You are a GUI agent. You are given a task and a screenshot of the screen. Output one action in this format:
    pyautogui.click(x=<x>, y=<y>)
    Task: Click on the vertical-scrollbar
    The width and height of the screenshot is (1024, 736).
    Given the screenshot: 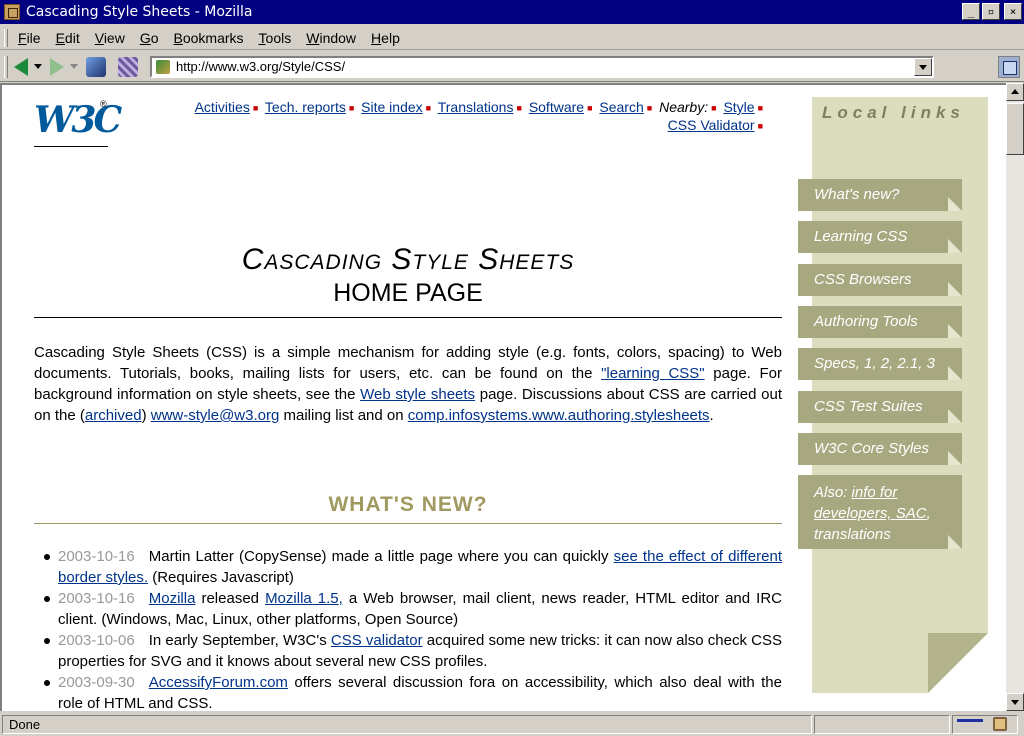 What is the action you would take?
    pyautogui.click(x=1015, y=397)
    